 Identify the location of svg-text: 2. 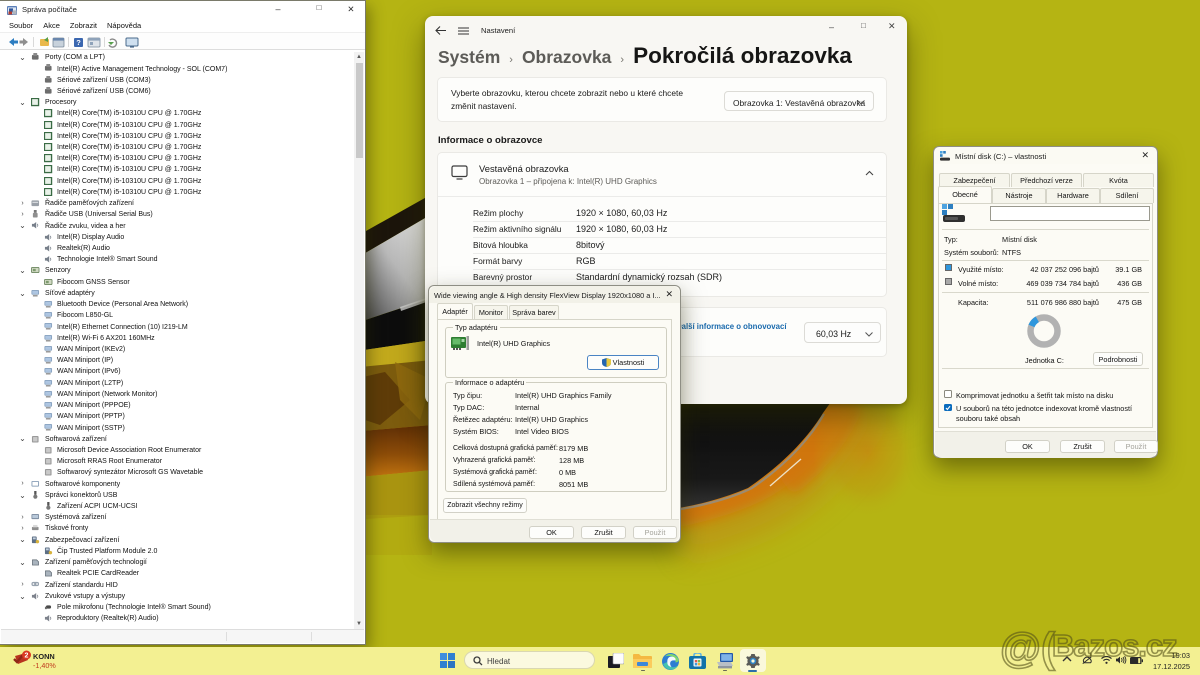
(27, 656).